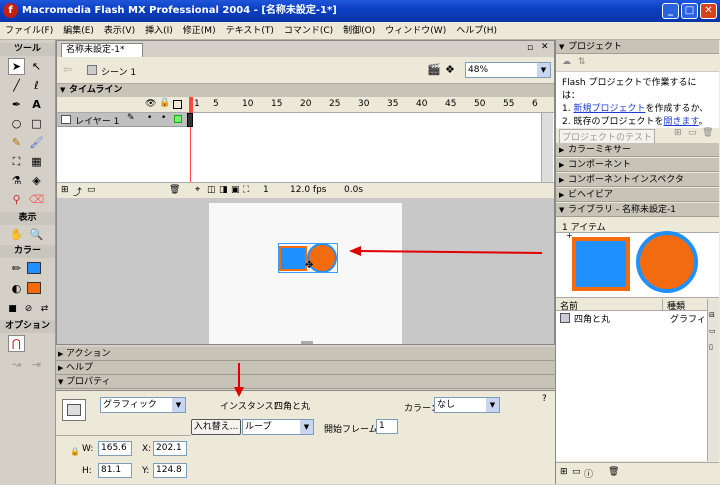 The height and width of the screenshot is (485, 720). What do you see at coordinates (415, 31) in the screenshot?
I see `menu-window: ウィンドウ(W)` at bounding box center [415, 31].